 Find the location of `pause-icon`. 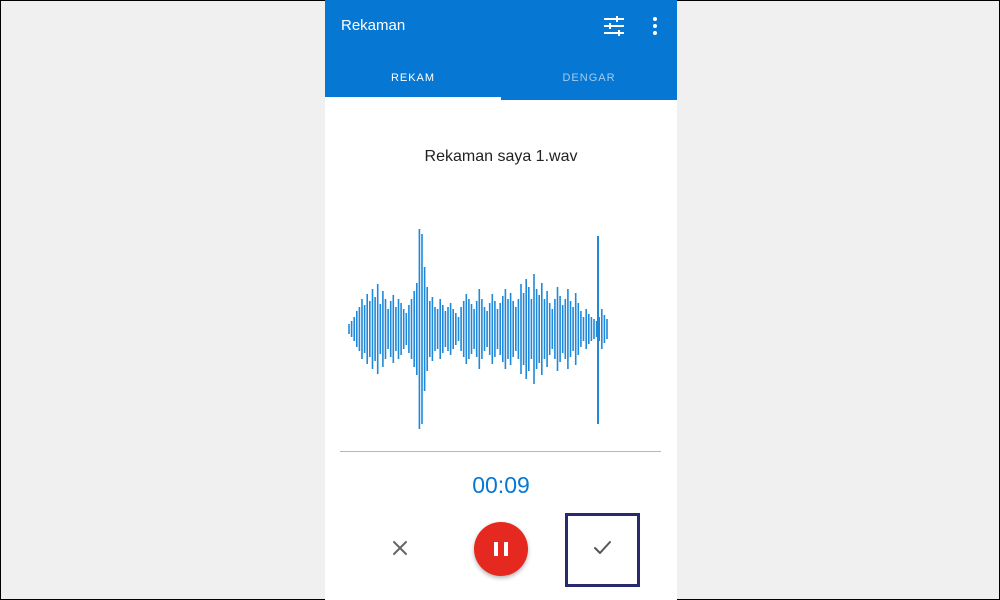

pause-icon is located at coordinates (501, 549).